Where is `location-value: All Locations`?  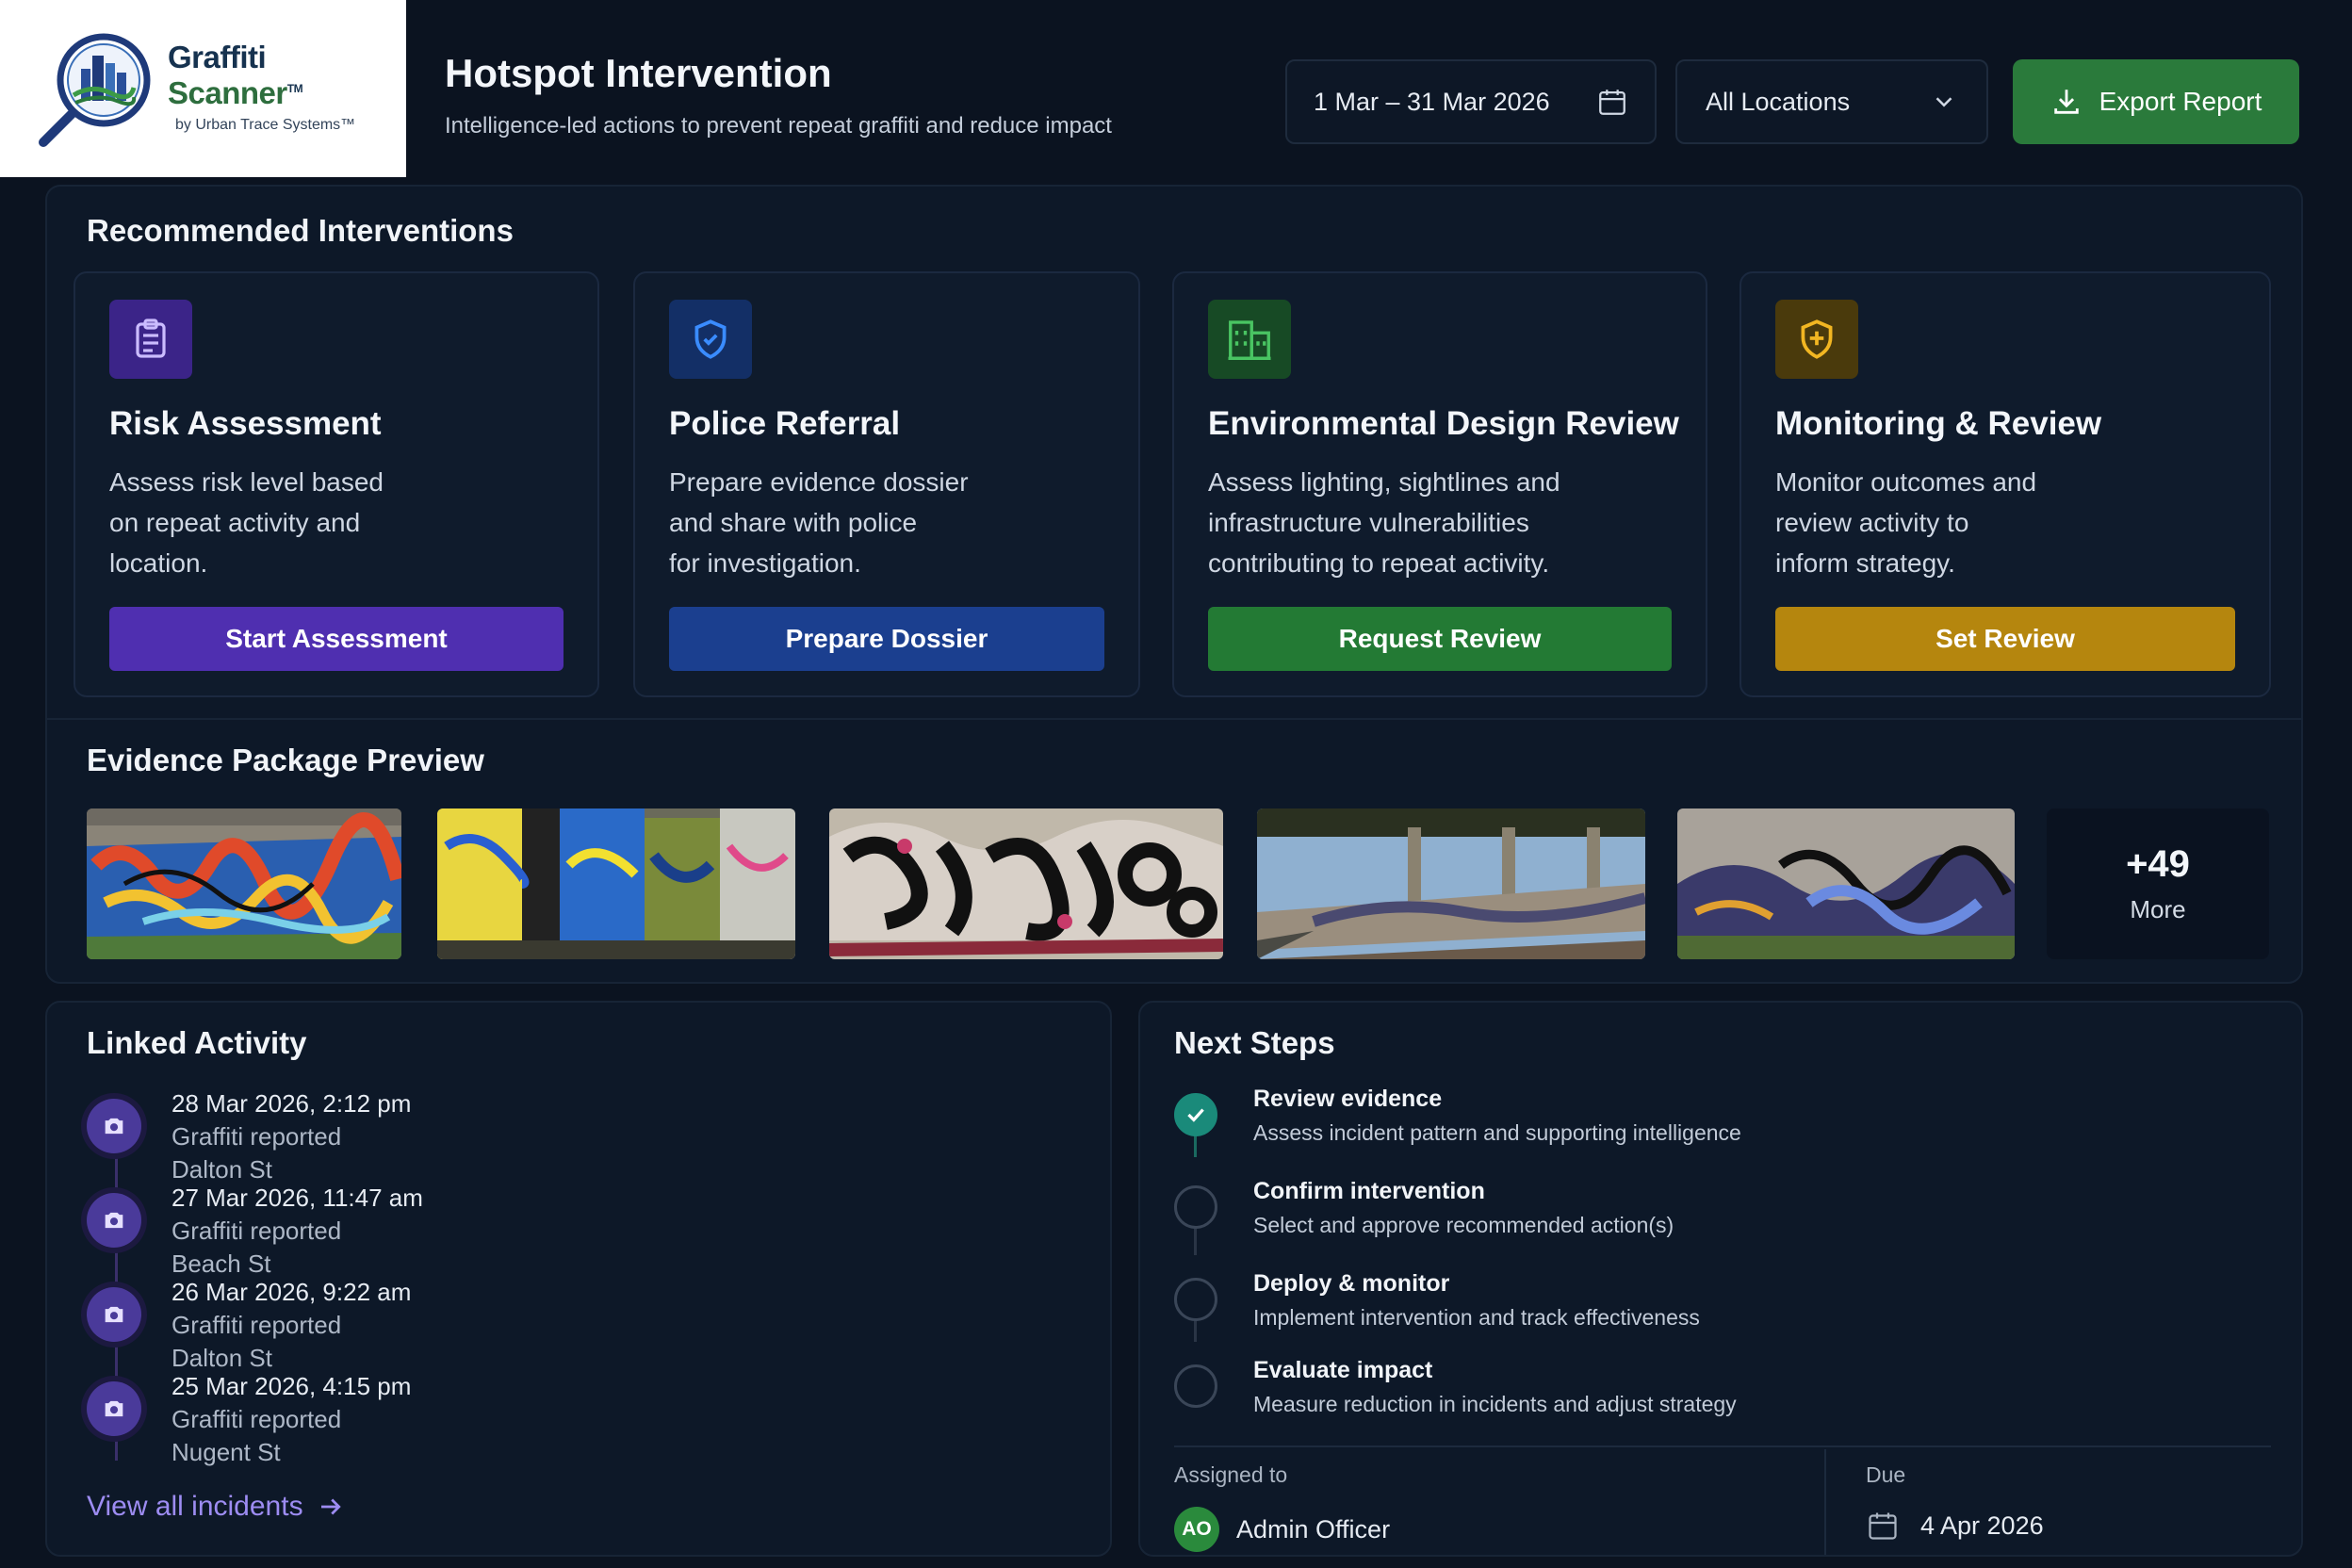 location-value: All Locations is located at coordinates (1778, 101).